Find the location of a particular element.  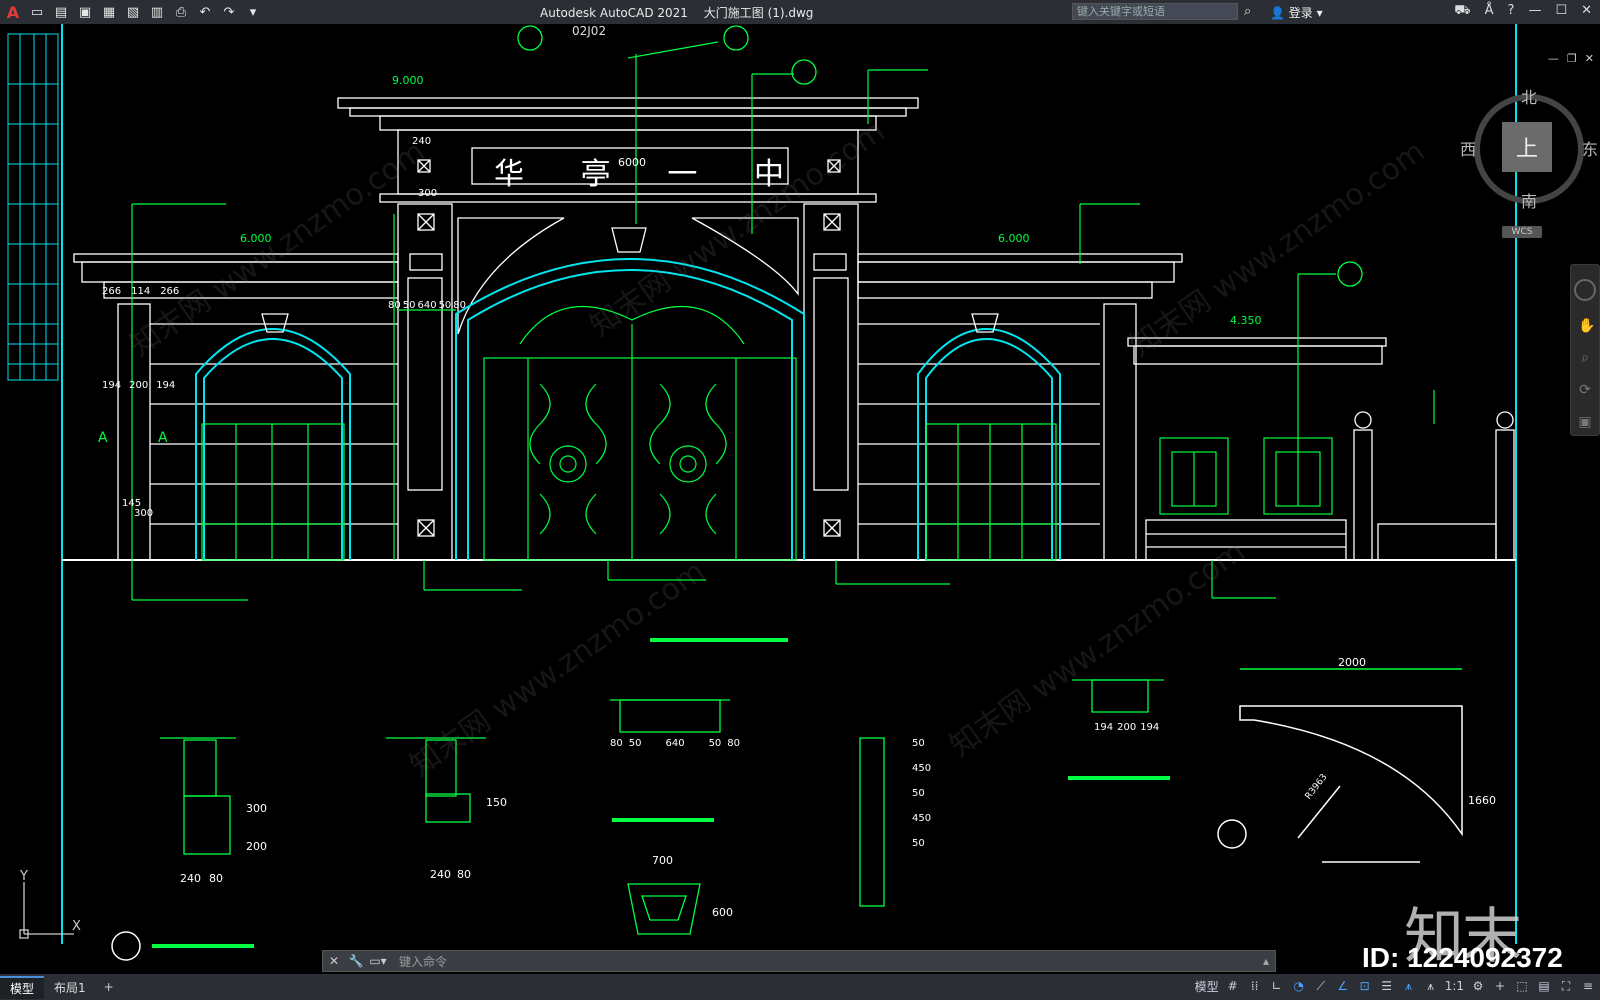

object-snap-tracking-icon: ∠ is located at coordinates (1343, 986).